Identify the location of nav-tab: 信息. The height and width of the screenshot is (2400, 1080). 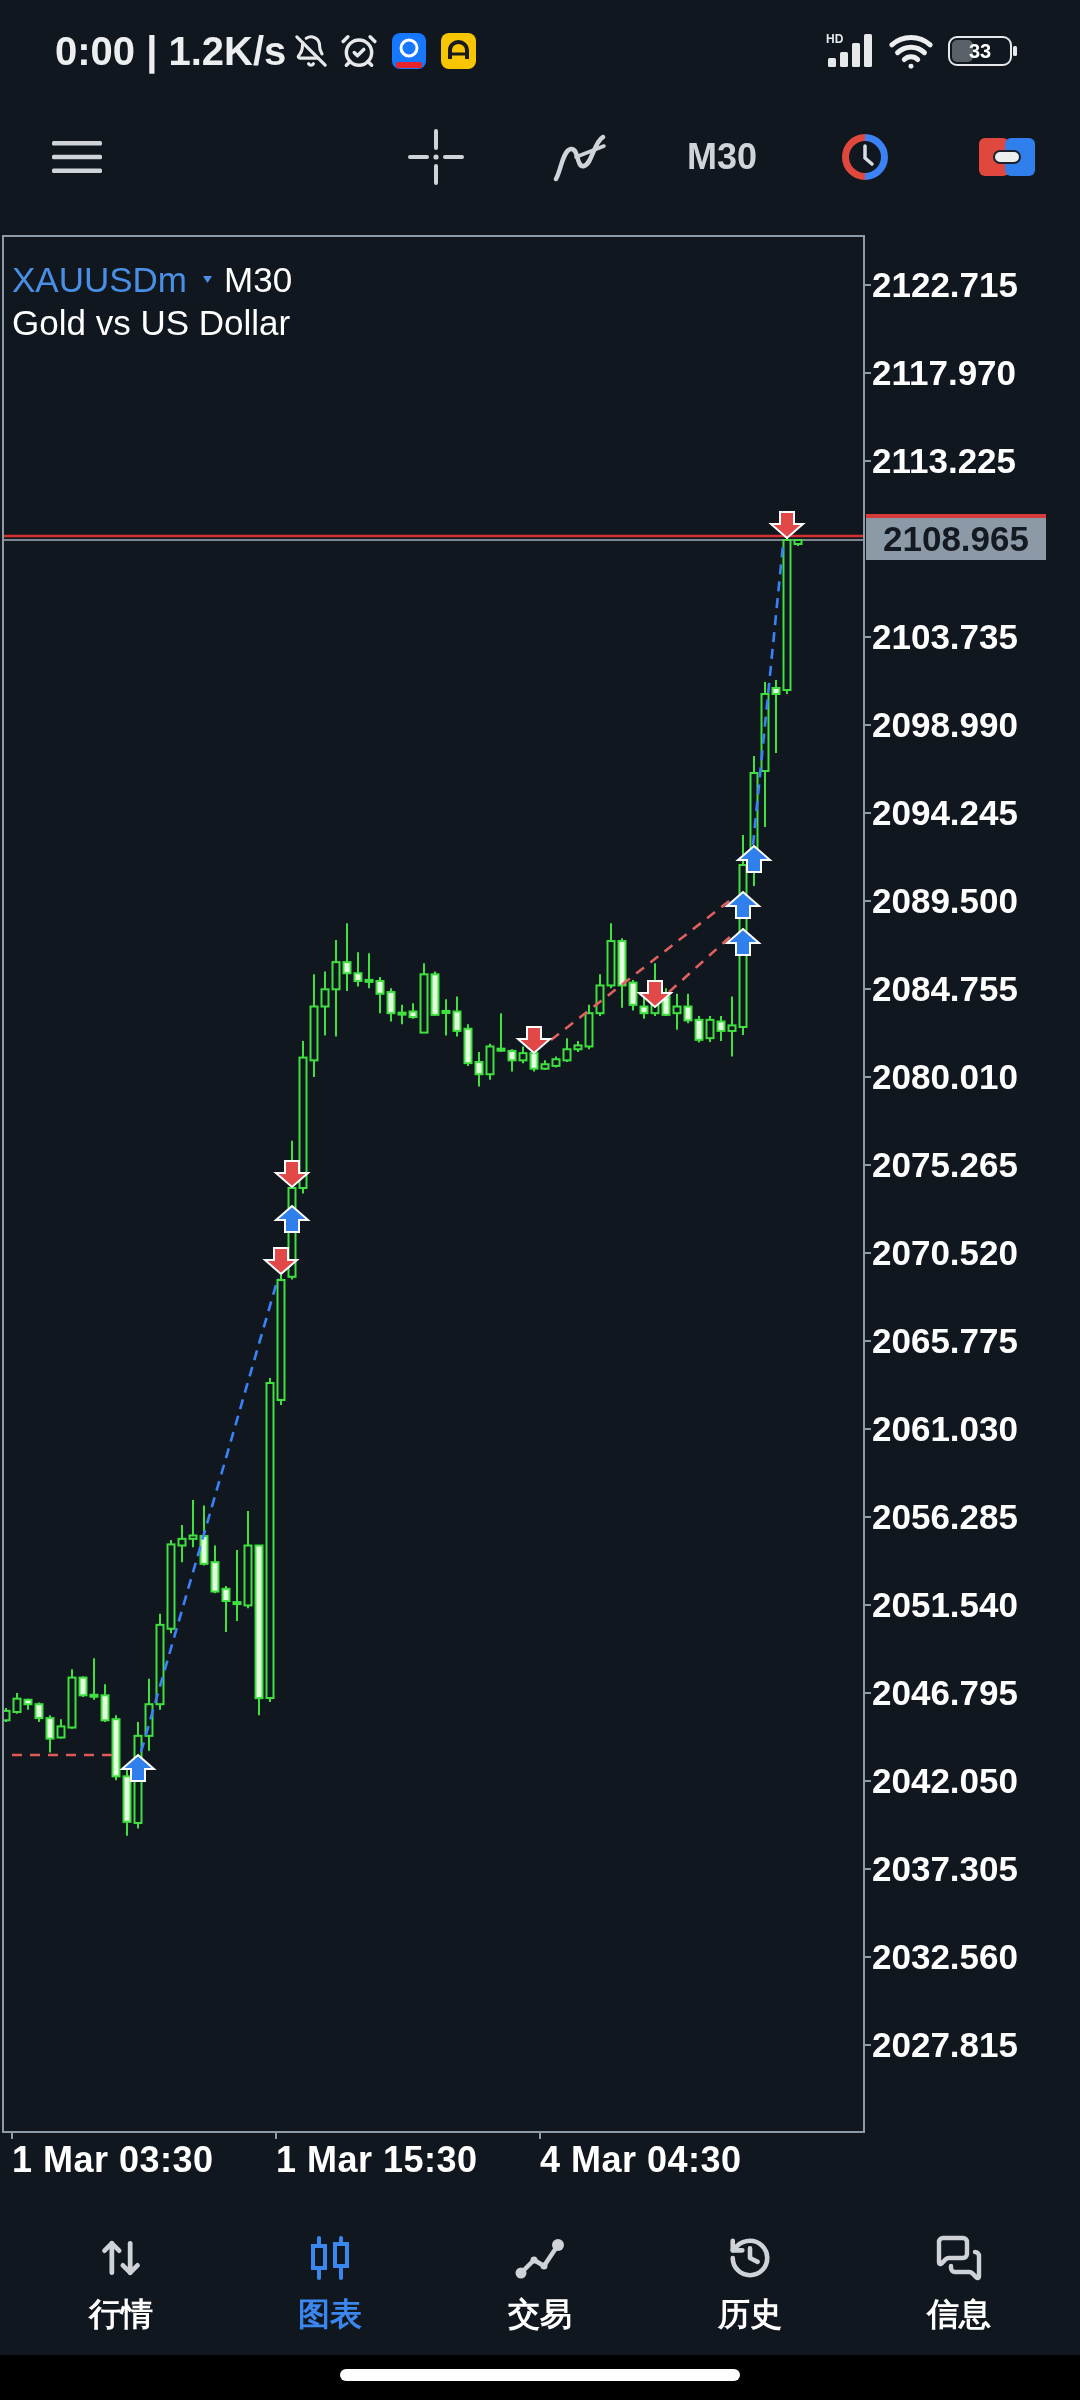
(959, 2277).